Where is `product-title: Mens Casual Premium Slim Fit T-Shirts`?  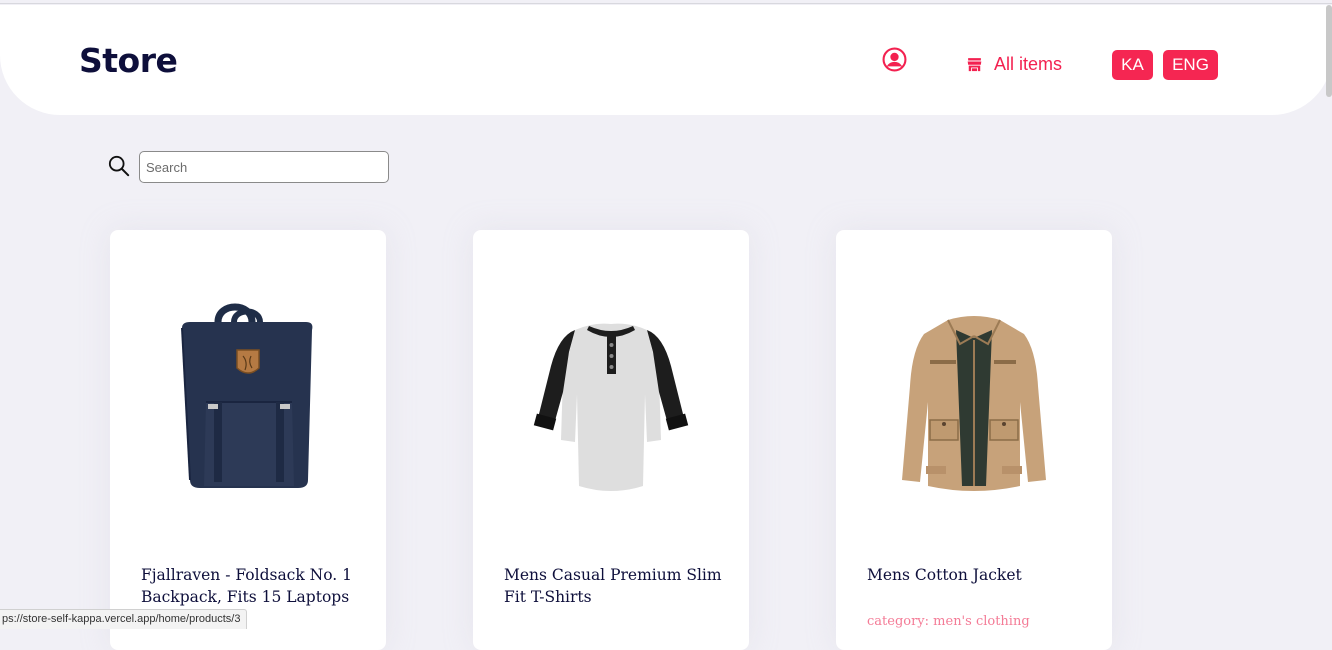
product-title: Mens Casual Premium Slim Fit T-Shirts is located at coordinates (614, 586).